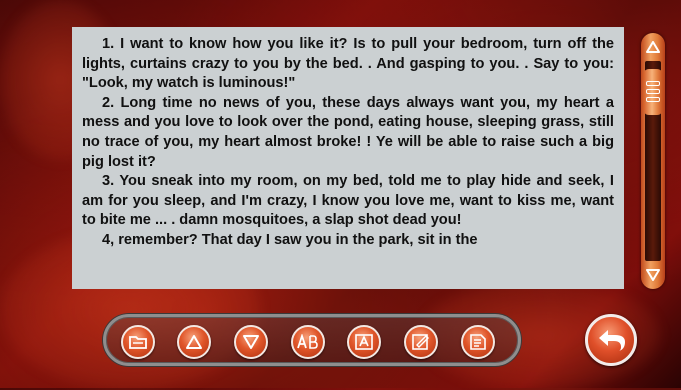  I want to click on back-button, so click(611, 340).